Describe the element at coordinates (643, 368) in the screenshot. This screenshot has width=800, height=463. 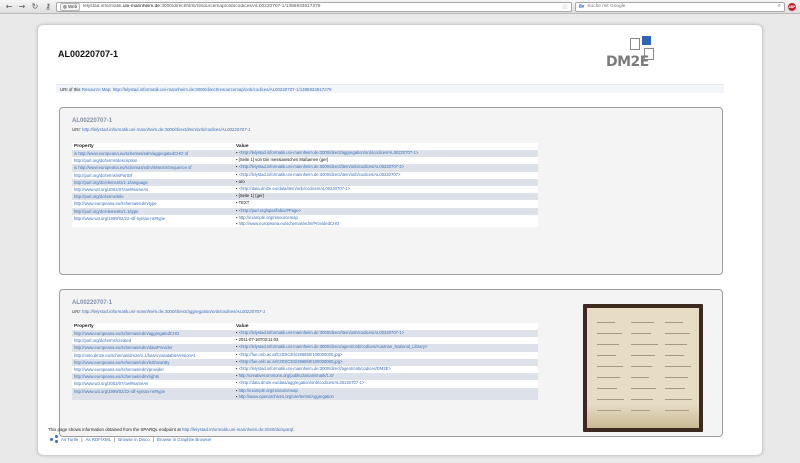
I see `manuscript-thumbnail` at that location.